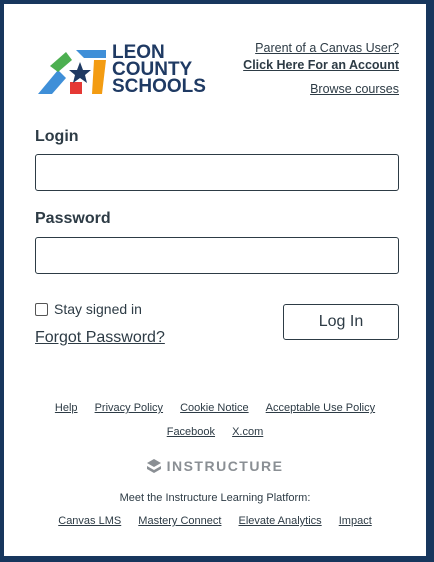 This screenshot has height=562, width=434. What do you see at coordinates (225, 466) in the screenshot?
I see `instructure-wordmark: INSTRUCTURE` at bounding box center [225, 466].